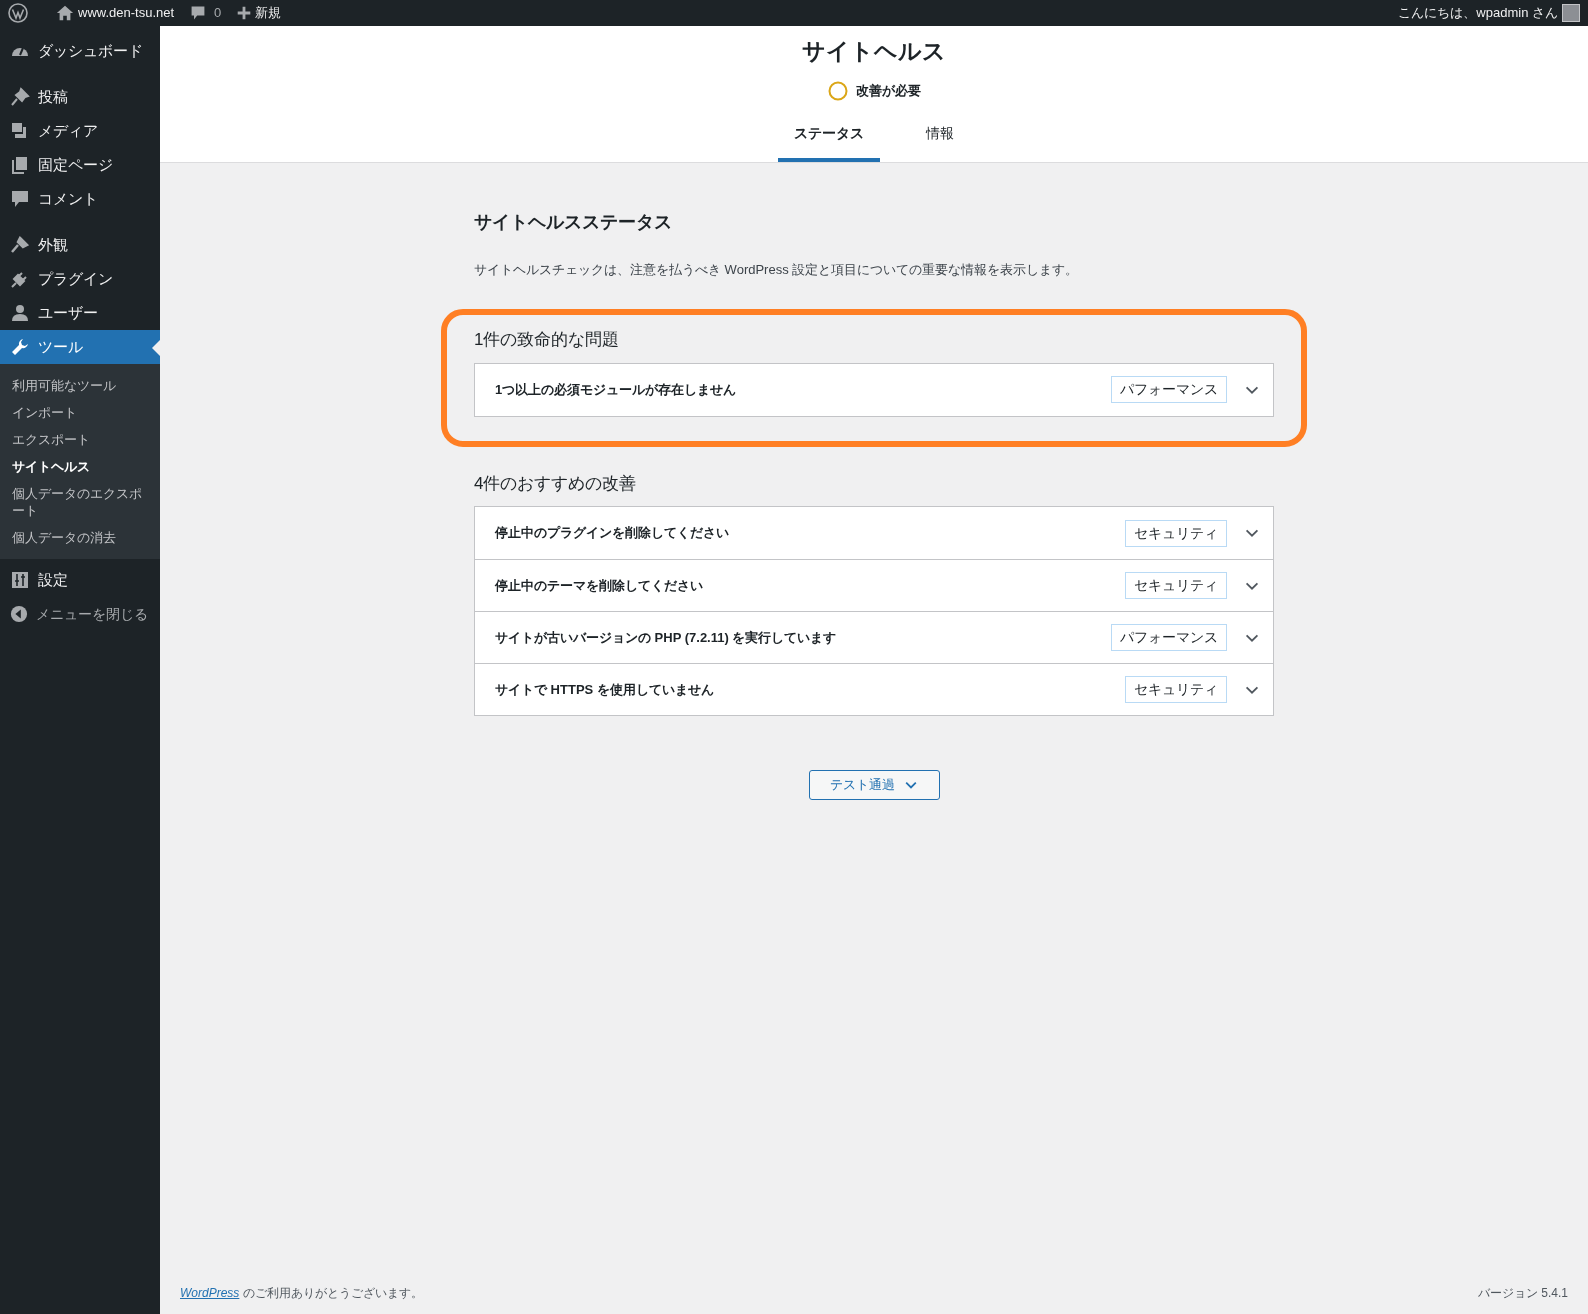 This screenshot has width=1588, height=1314. I want to click on status-label: 改善が必要, so click(888, 90).